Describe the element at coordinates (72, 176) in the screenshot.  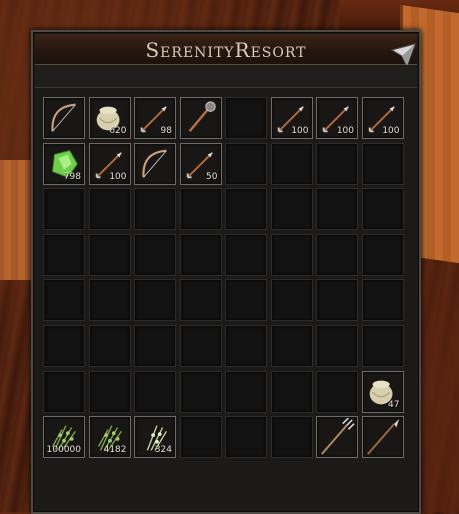
I see `item-quantity: 798` at that location.